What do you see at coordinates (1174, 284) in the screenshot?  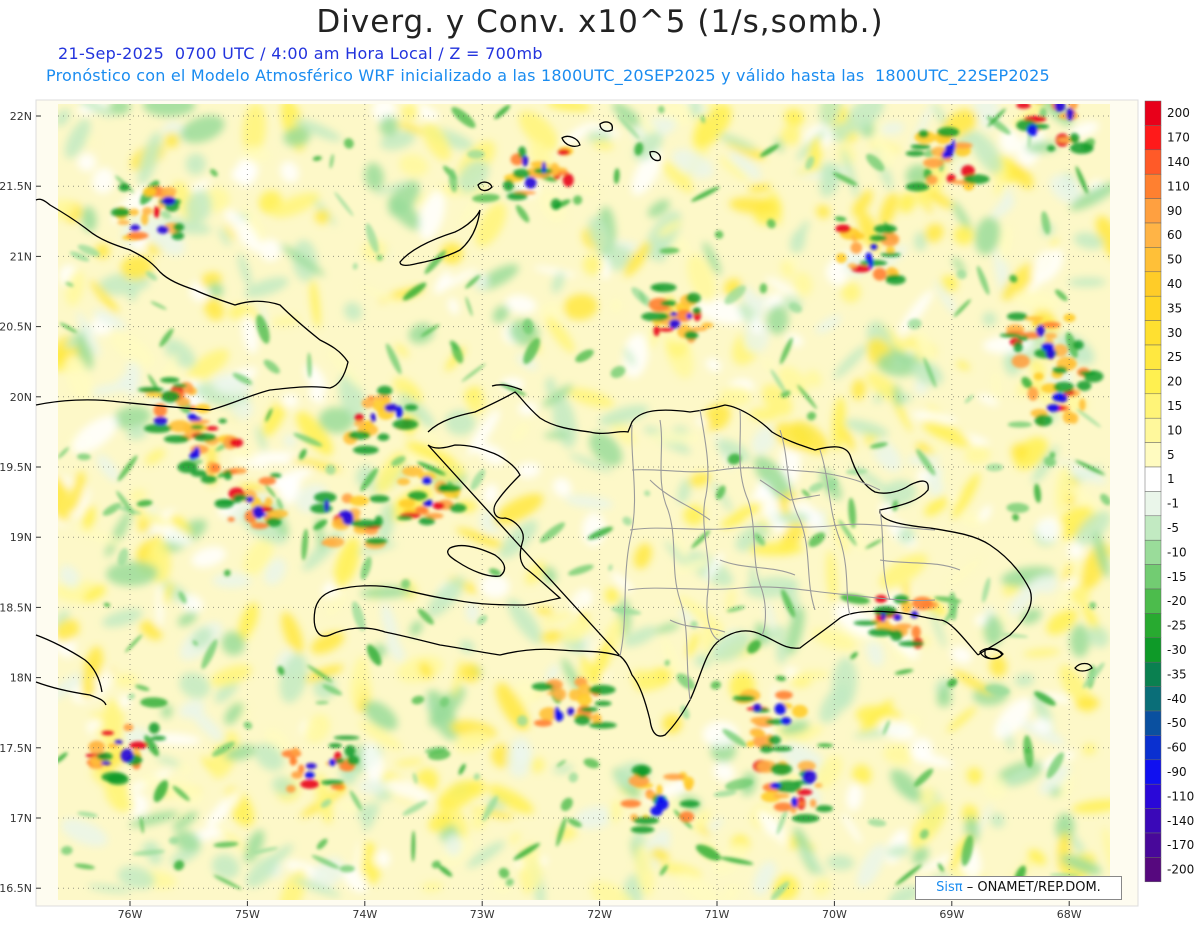 I see `colorbar-label: 40` at bounding box center [1174, 284].